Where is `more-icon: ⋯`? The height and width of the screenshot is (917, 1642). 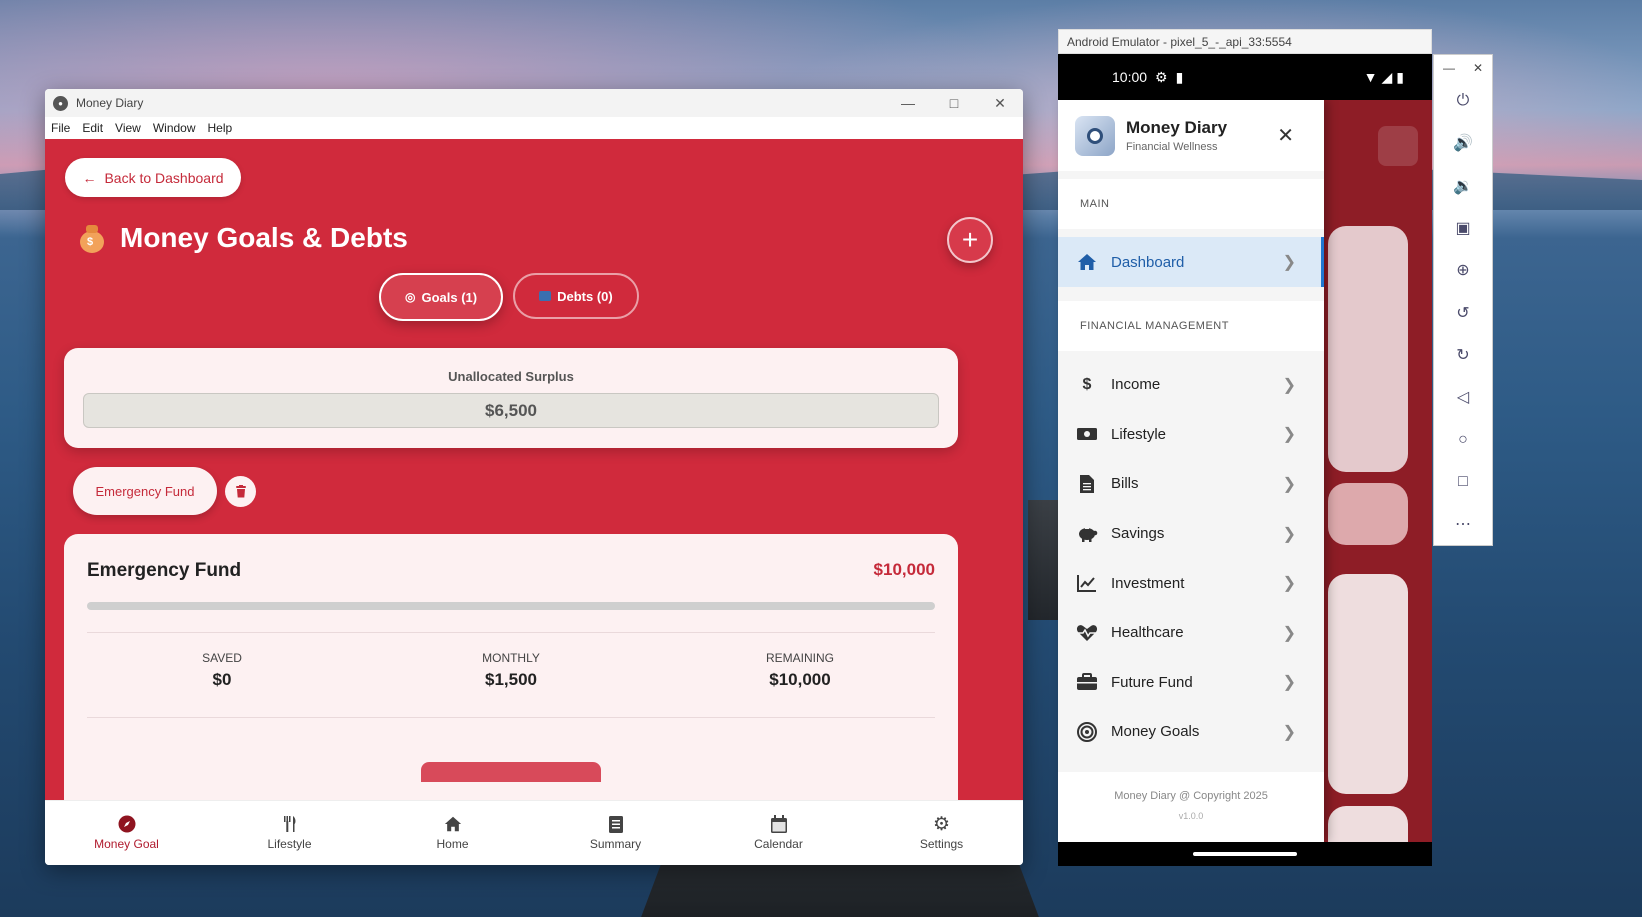 more-icon: ⋯ is located at coordinates (1463, 525).